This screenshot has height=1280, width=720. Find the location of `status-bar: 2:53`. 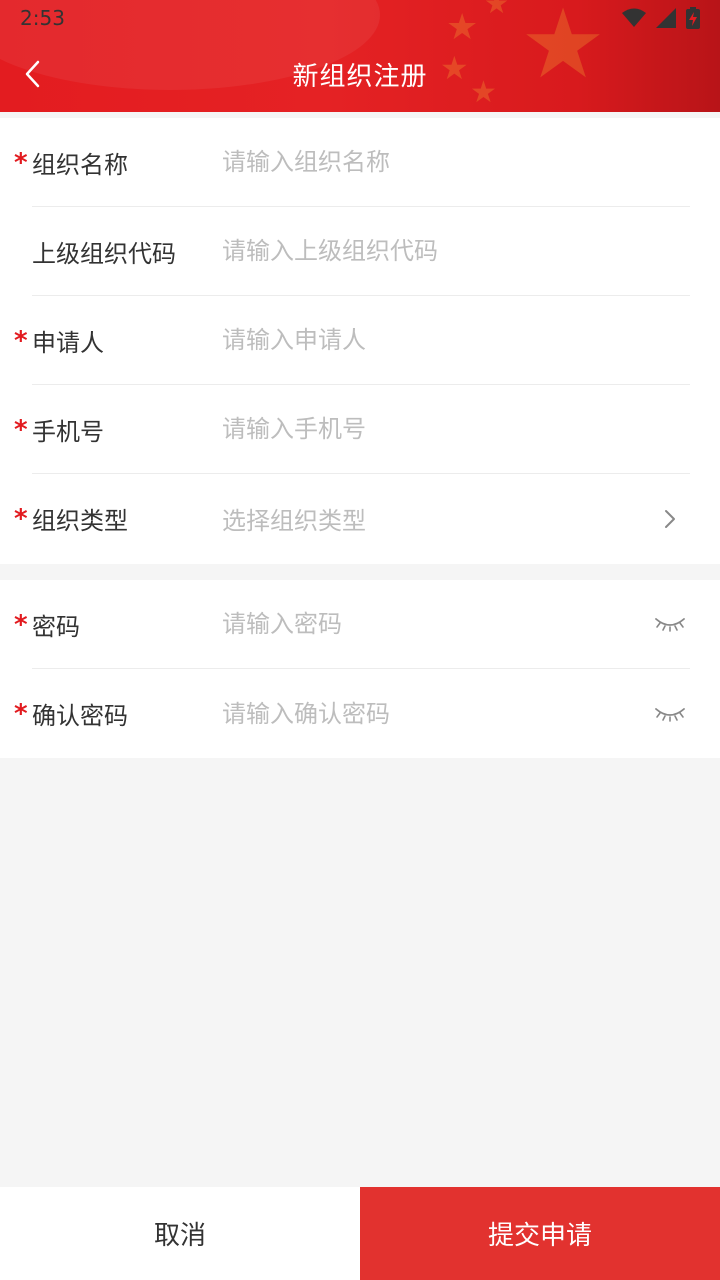

status-bar: 2:53 is located at coordinates (360, 18).